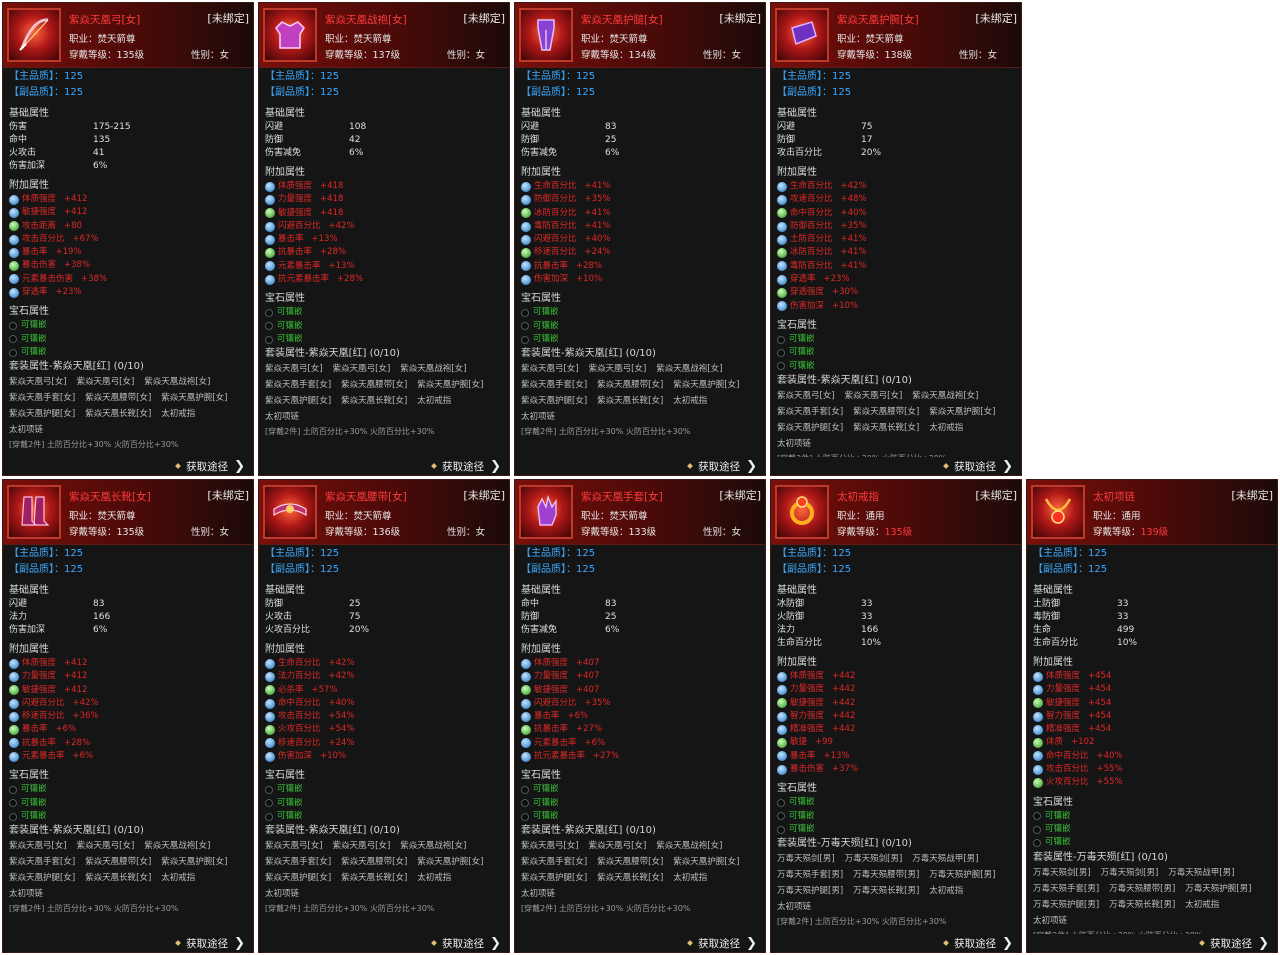  What do you see at coordinates (128, 894) in the screenshot?
I see `set-piece-row: 太初项链` at bounding box center [128, 894].